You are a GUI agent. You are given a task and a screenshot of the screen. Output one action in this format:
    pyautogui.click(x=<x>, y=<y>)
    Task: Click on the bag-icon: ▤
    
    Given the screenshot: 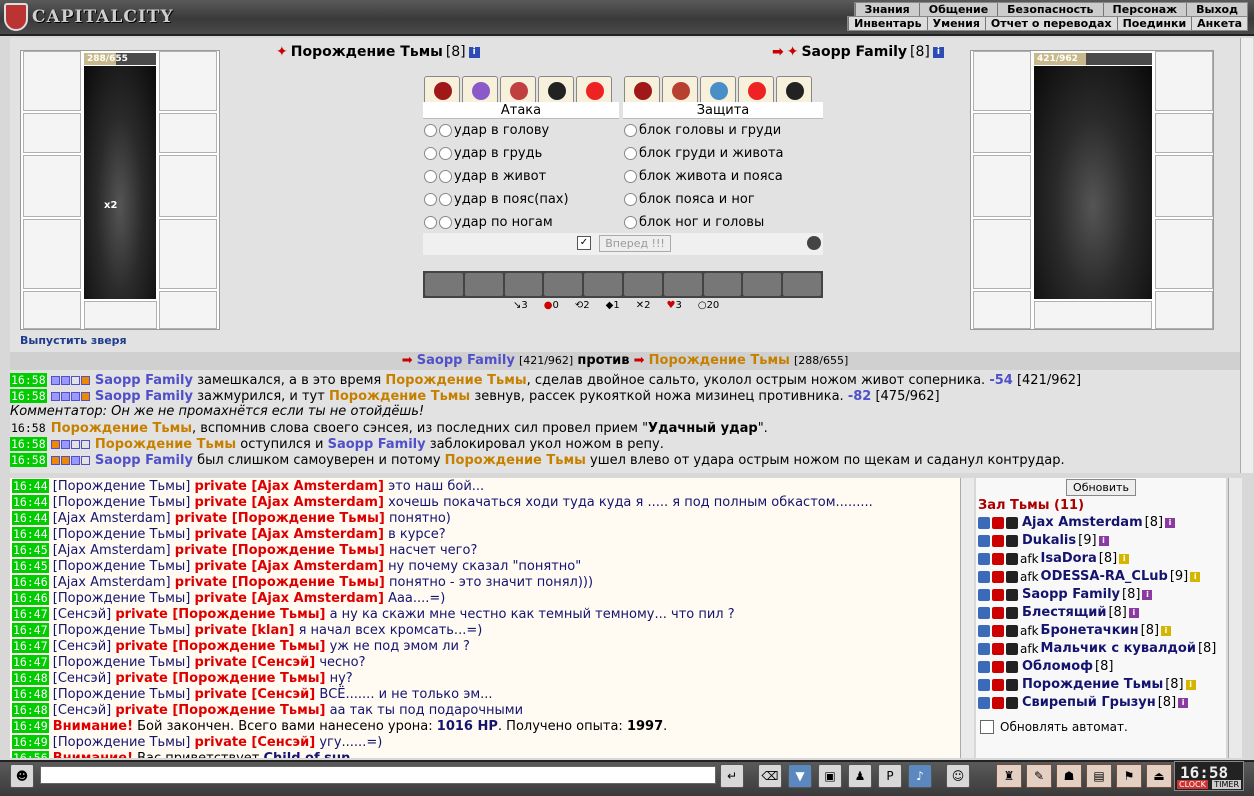 What is the action you would take?
    pyautogui.click(x=1099, y=776)
    